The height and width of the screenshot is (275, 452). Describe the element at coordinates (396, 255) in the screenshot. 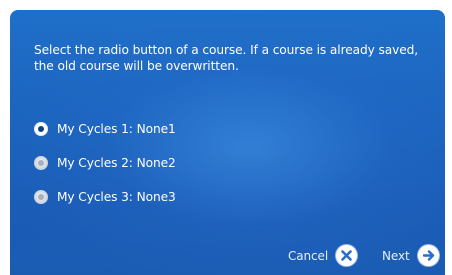

I see `next-label: Next` at that location.